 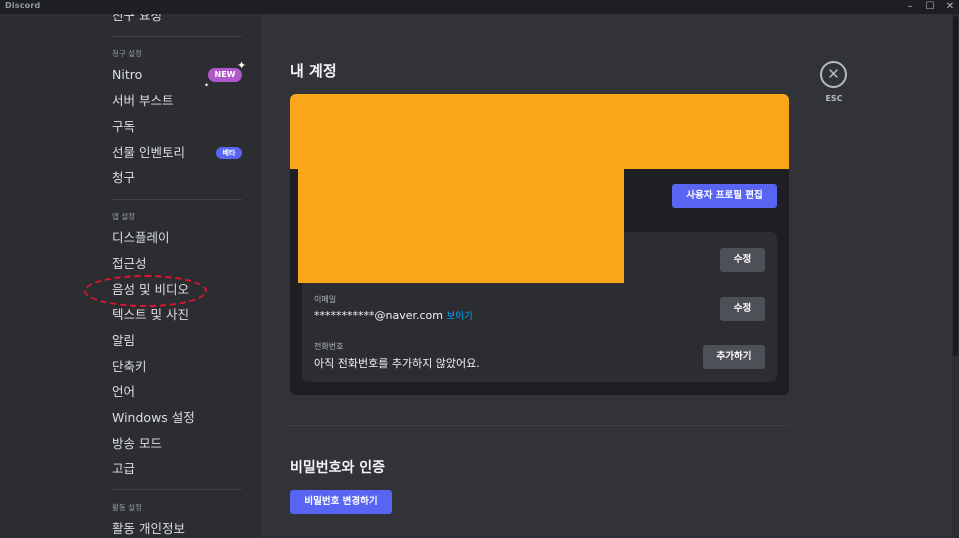 What do you see at coordinates (129, 264) in the screenshot?
I see `sidebar-item-accessibility: 접근성` at bounding box center [129, 264].